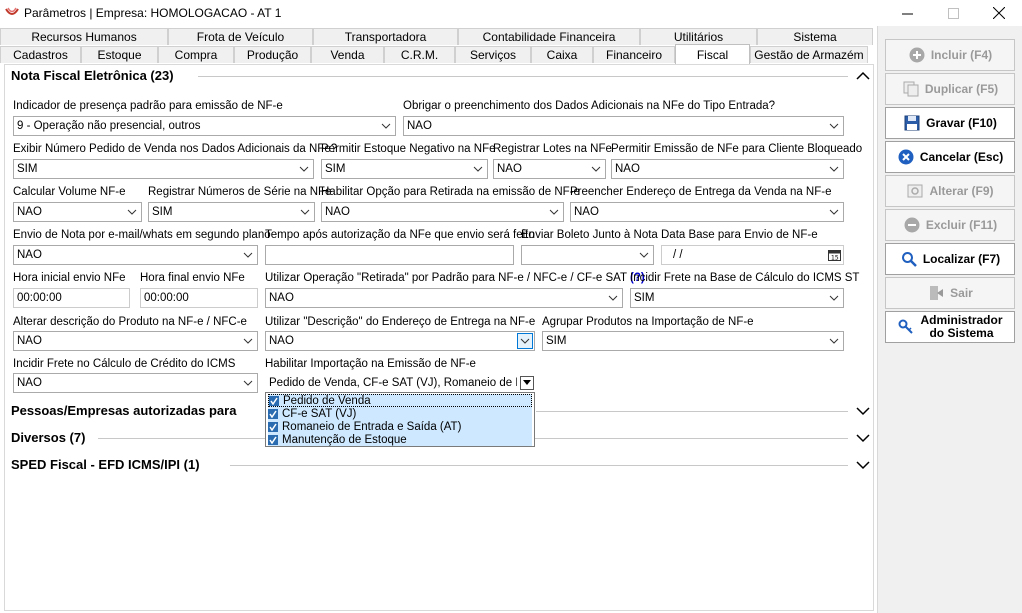  What do you see at coordinates (404, 169) in the screenshot?
I see `select-estoque-negativo: SIM` at bounding box center [404, 169].